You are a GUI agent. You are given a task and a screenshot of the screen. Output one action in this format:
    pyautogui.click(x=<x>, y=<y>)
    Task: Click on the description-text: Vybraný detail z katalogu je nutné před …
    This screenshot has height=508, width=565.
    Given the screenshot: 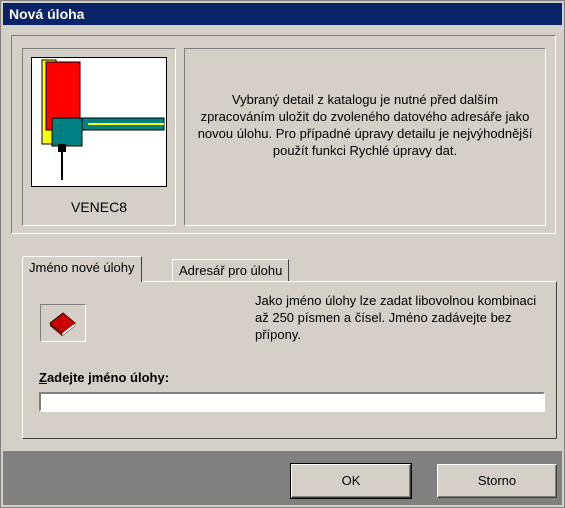 What is the action you would take?
    pyautogui.click(x=365, y=125)
    